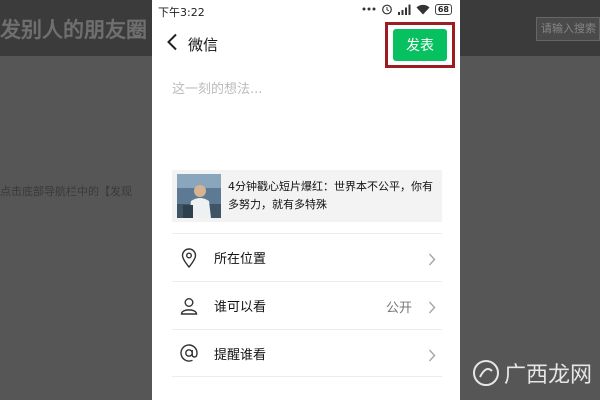 Image resolution: width=600 pixels, height=400 pixels. What do you see at coordinates (423, 9) in the screenshot?
I see `wifi-icon` at bounding box center [423, 9].